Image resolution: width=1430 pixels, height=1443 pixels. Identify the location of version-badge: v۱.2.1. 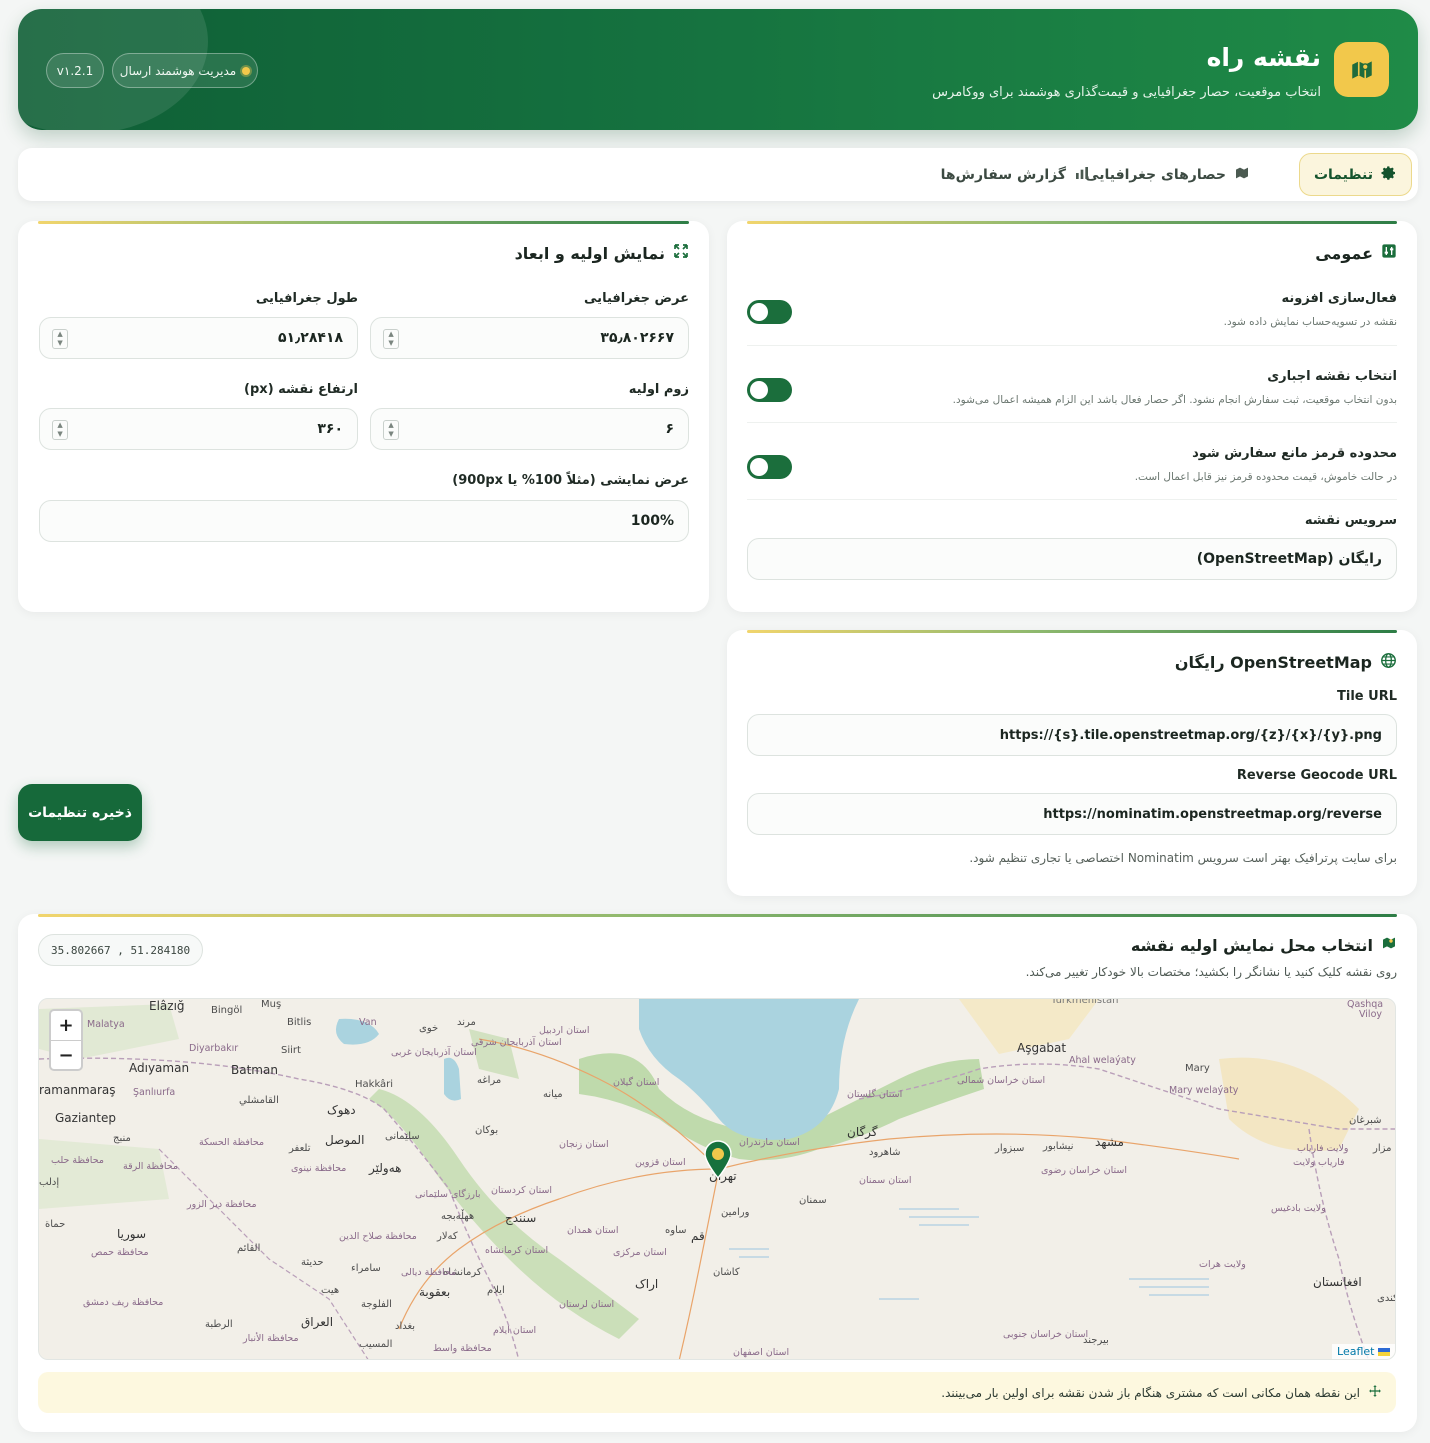
(75, 70).